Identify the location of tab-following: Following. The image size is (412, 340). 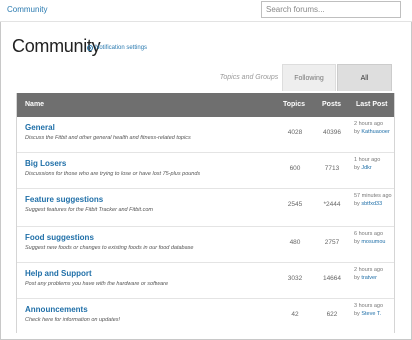
(309, 77).